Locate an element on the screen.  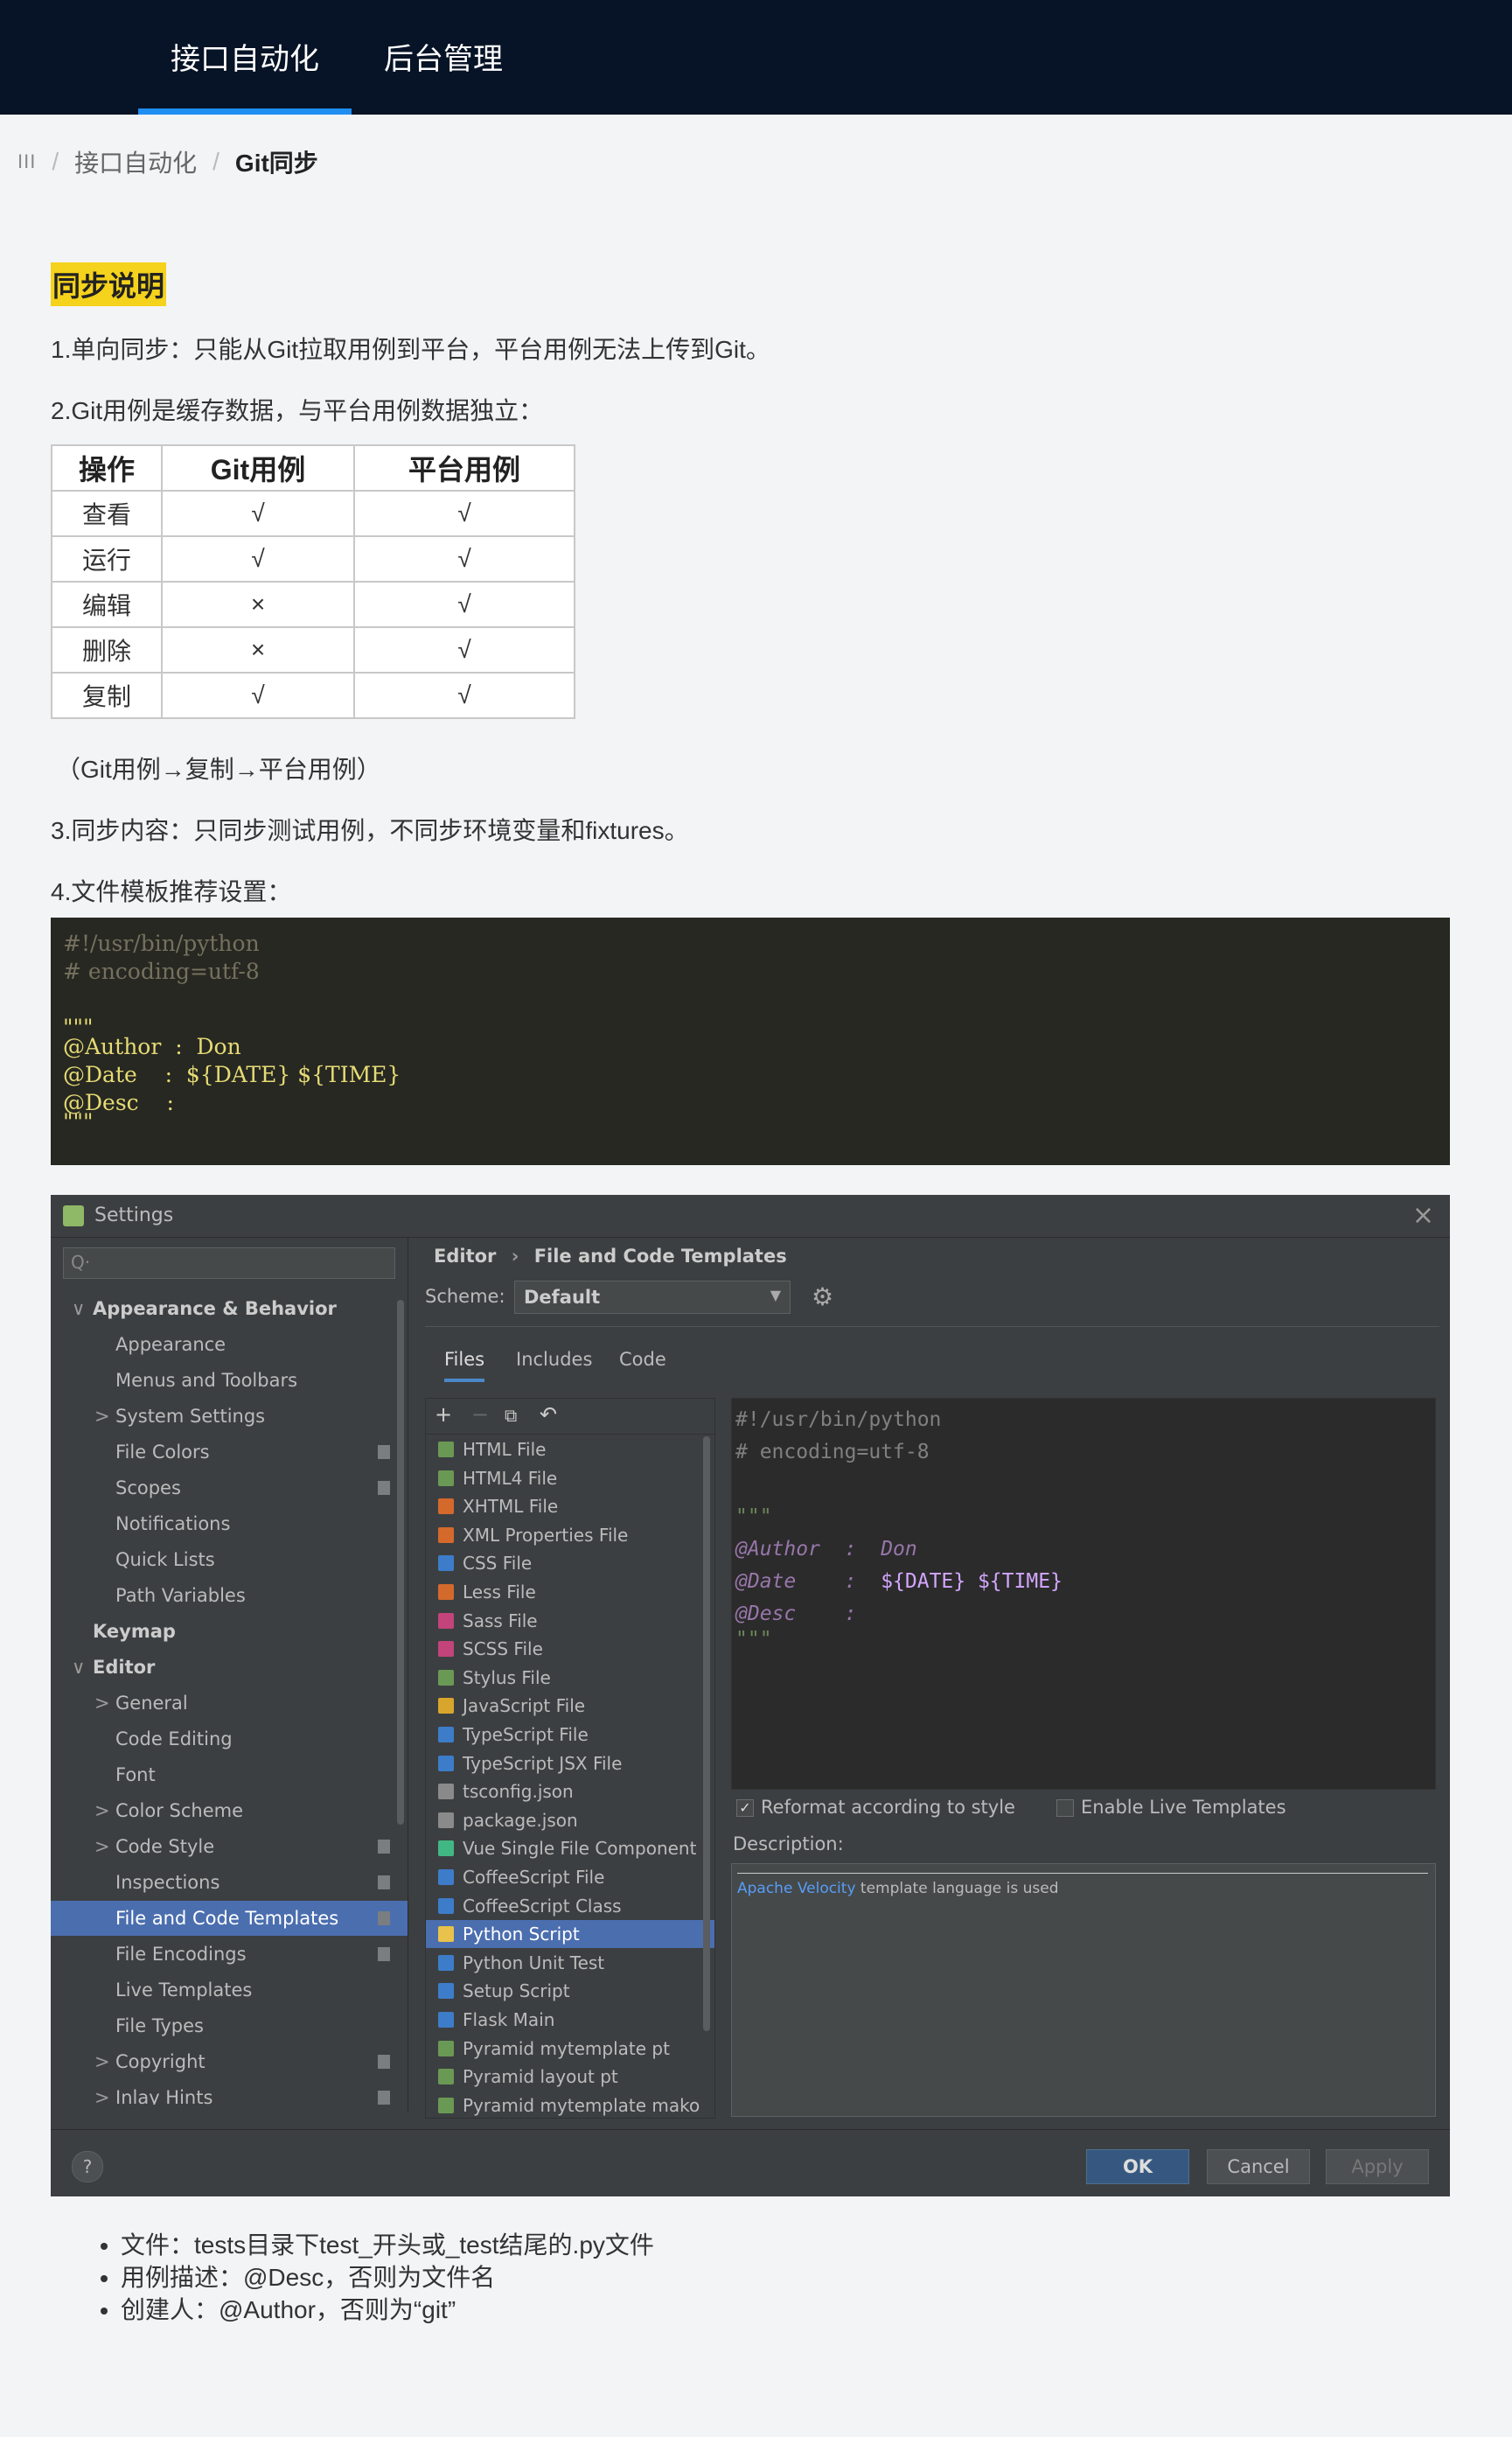
menu-icon: III is located at coordinates (27, 161).